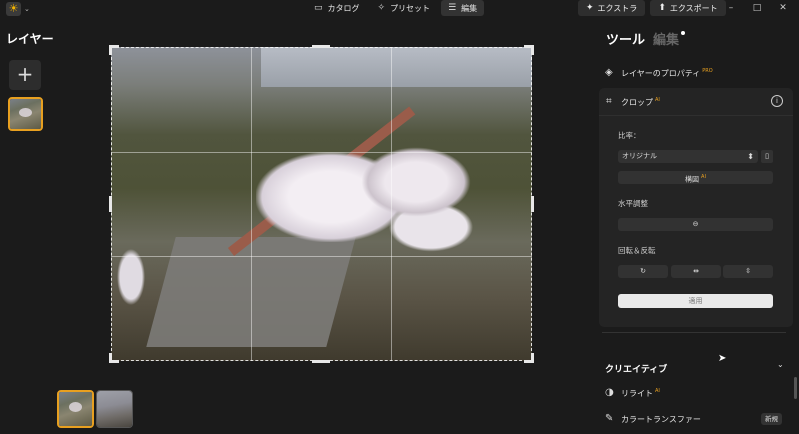 The image size is (799, 434). I want to click on straighten-button: ⊖, so click(695, 224).